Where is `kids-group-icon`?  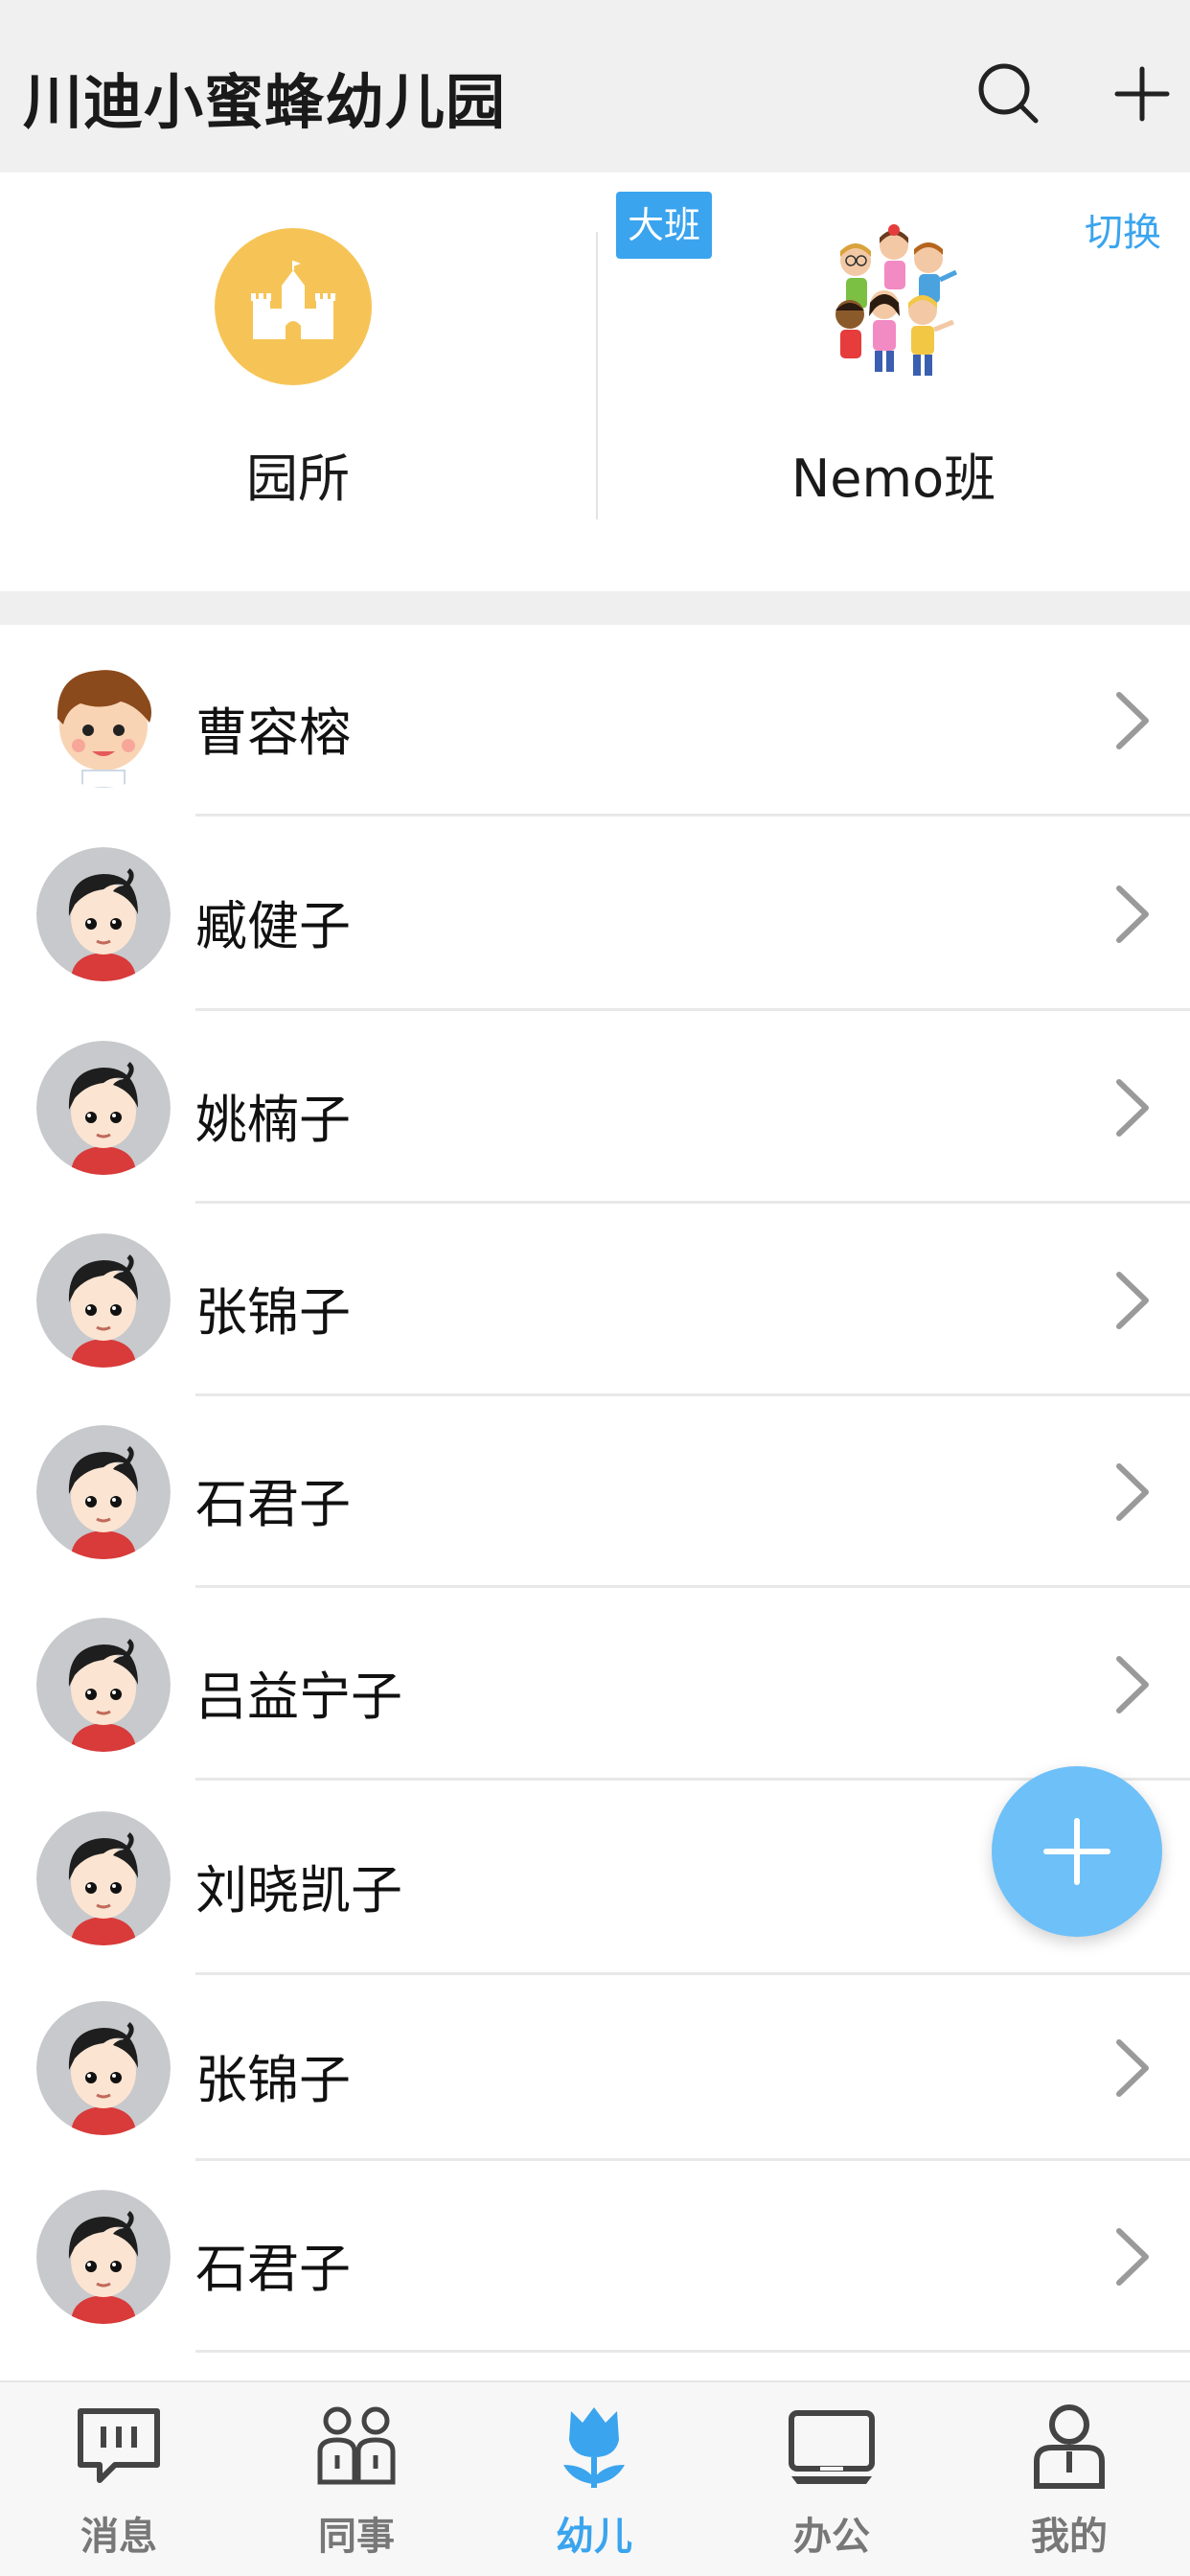 kids-group-icon is located at coordinates (897, 300).